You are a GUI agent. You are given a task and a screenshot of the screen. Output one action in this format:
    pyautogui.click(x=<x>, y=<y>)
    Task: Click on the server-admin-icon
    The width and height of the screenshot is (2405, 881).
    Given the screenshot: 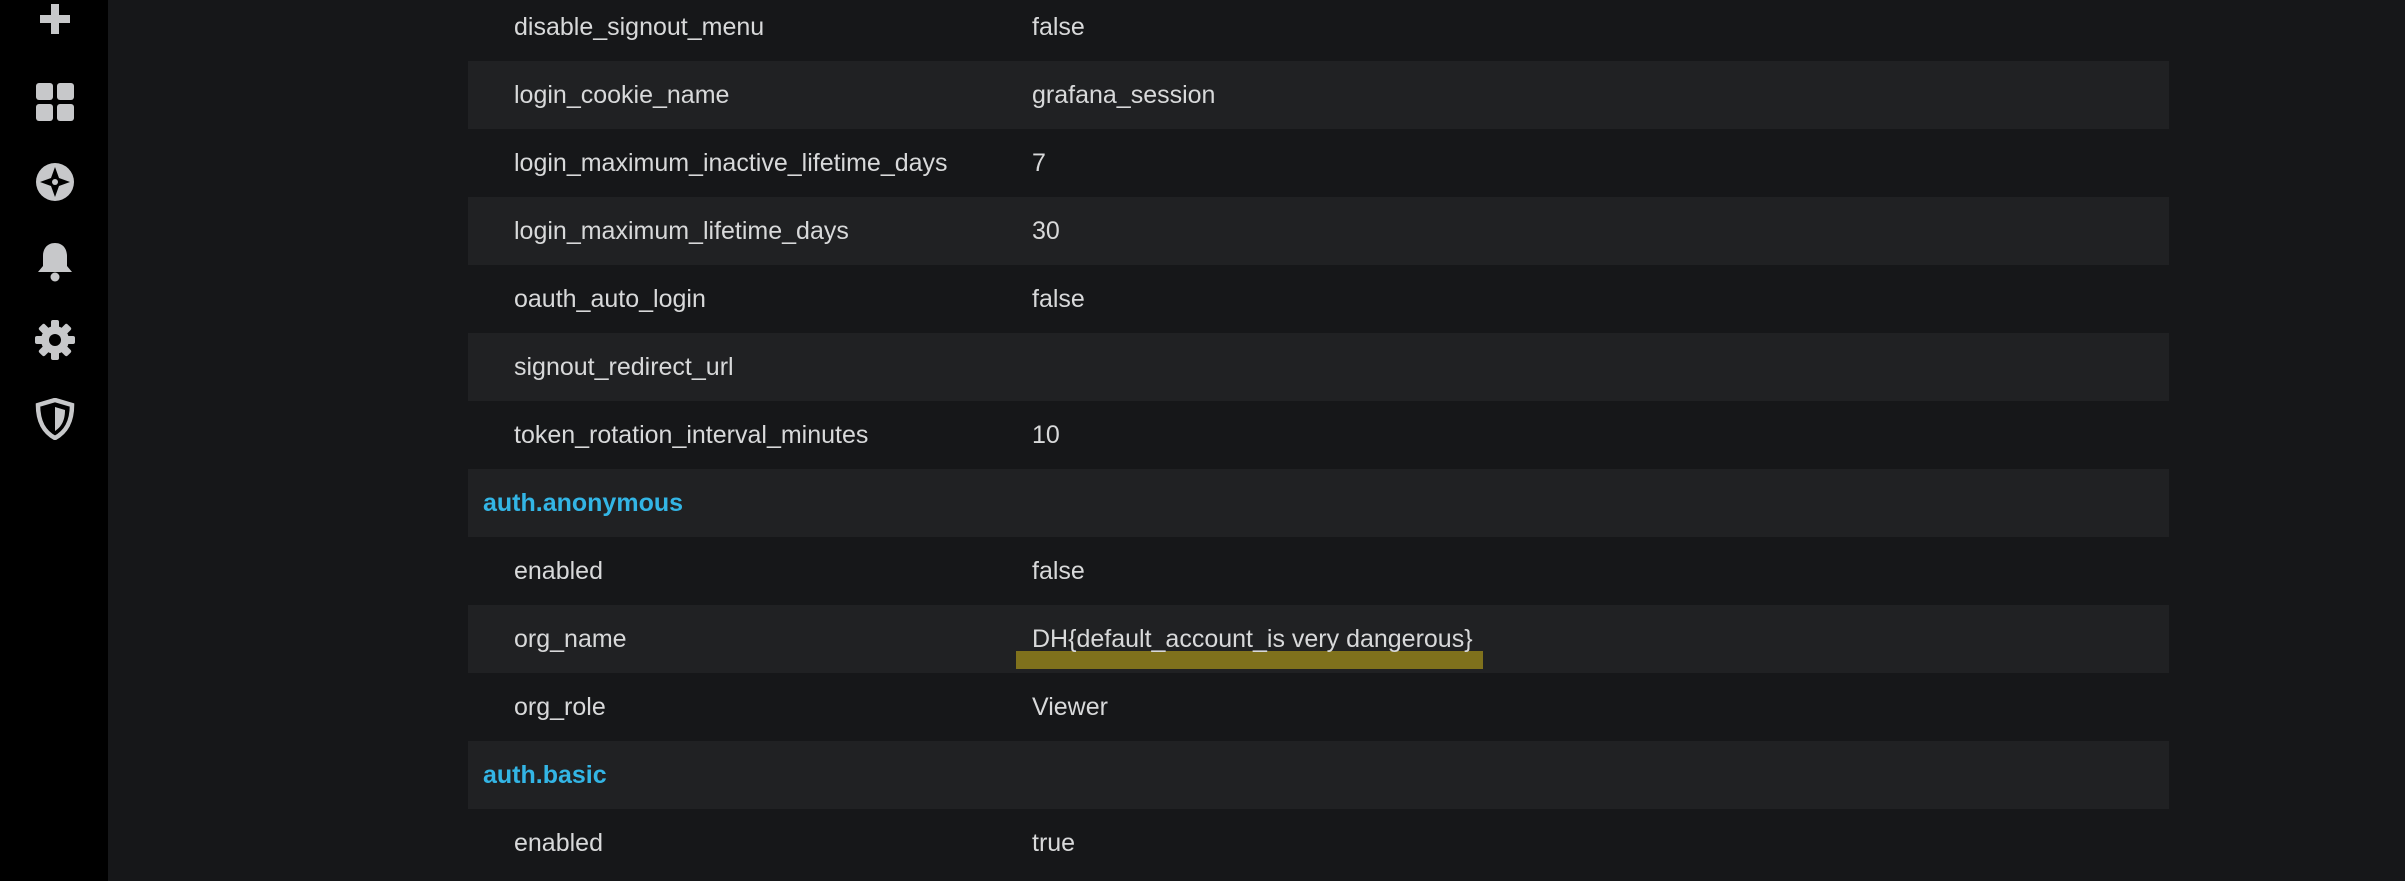 What is the action you would take?
    pyautogui.click(x=55, y=419)
    